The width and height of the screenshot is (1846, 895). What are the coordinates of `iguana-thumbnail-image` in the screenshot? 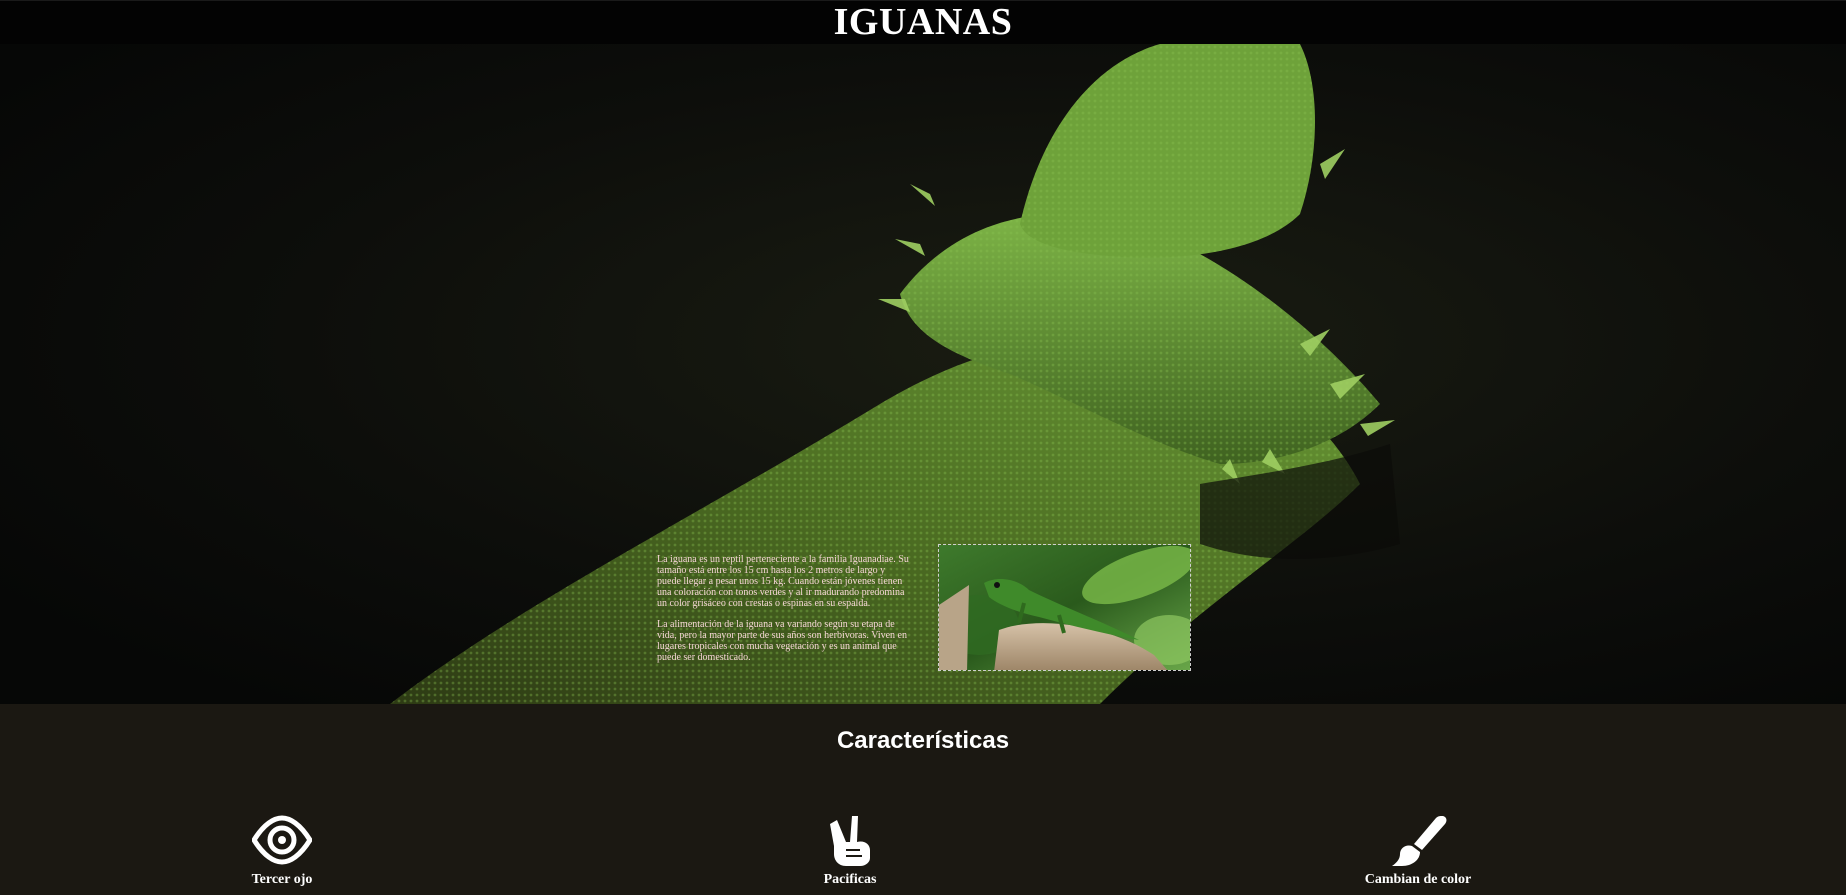 It's located at (1064, 607).